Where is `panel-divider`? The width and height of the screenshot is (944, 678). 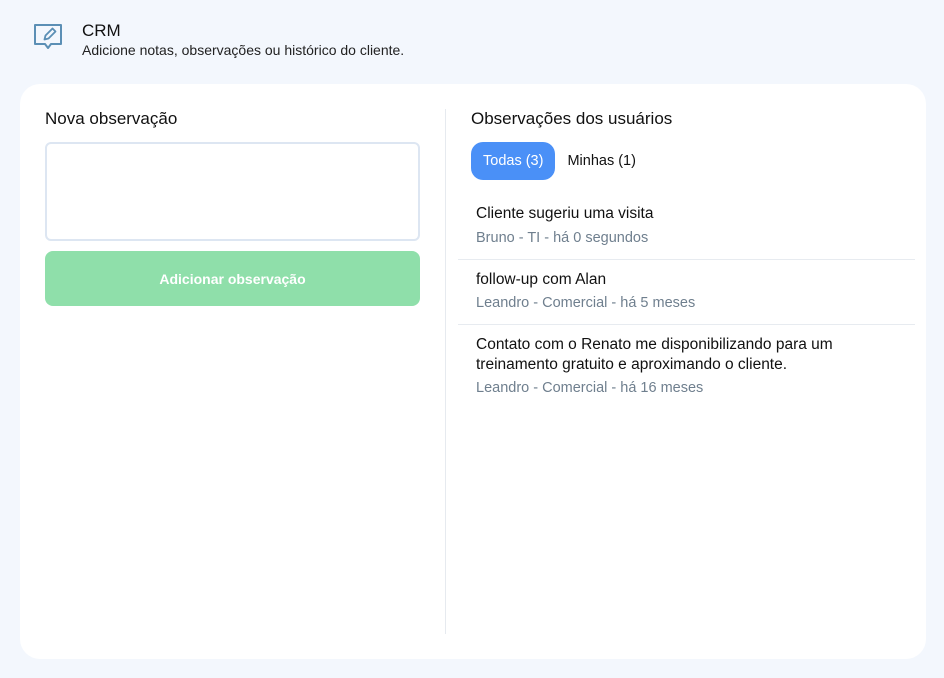
panel-divider is located at coordinates (445, 371).